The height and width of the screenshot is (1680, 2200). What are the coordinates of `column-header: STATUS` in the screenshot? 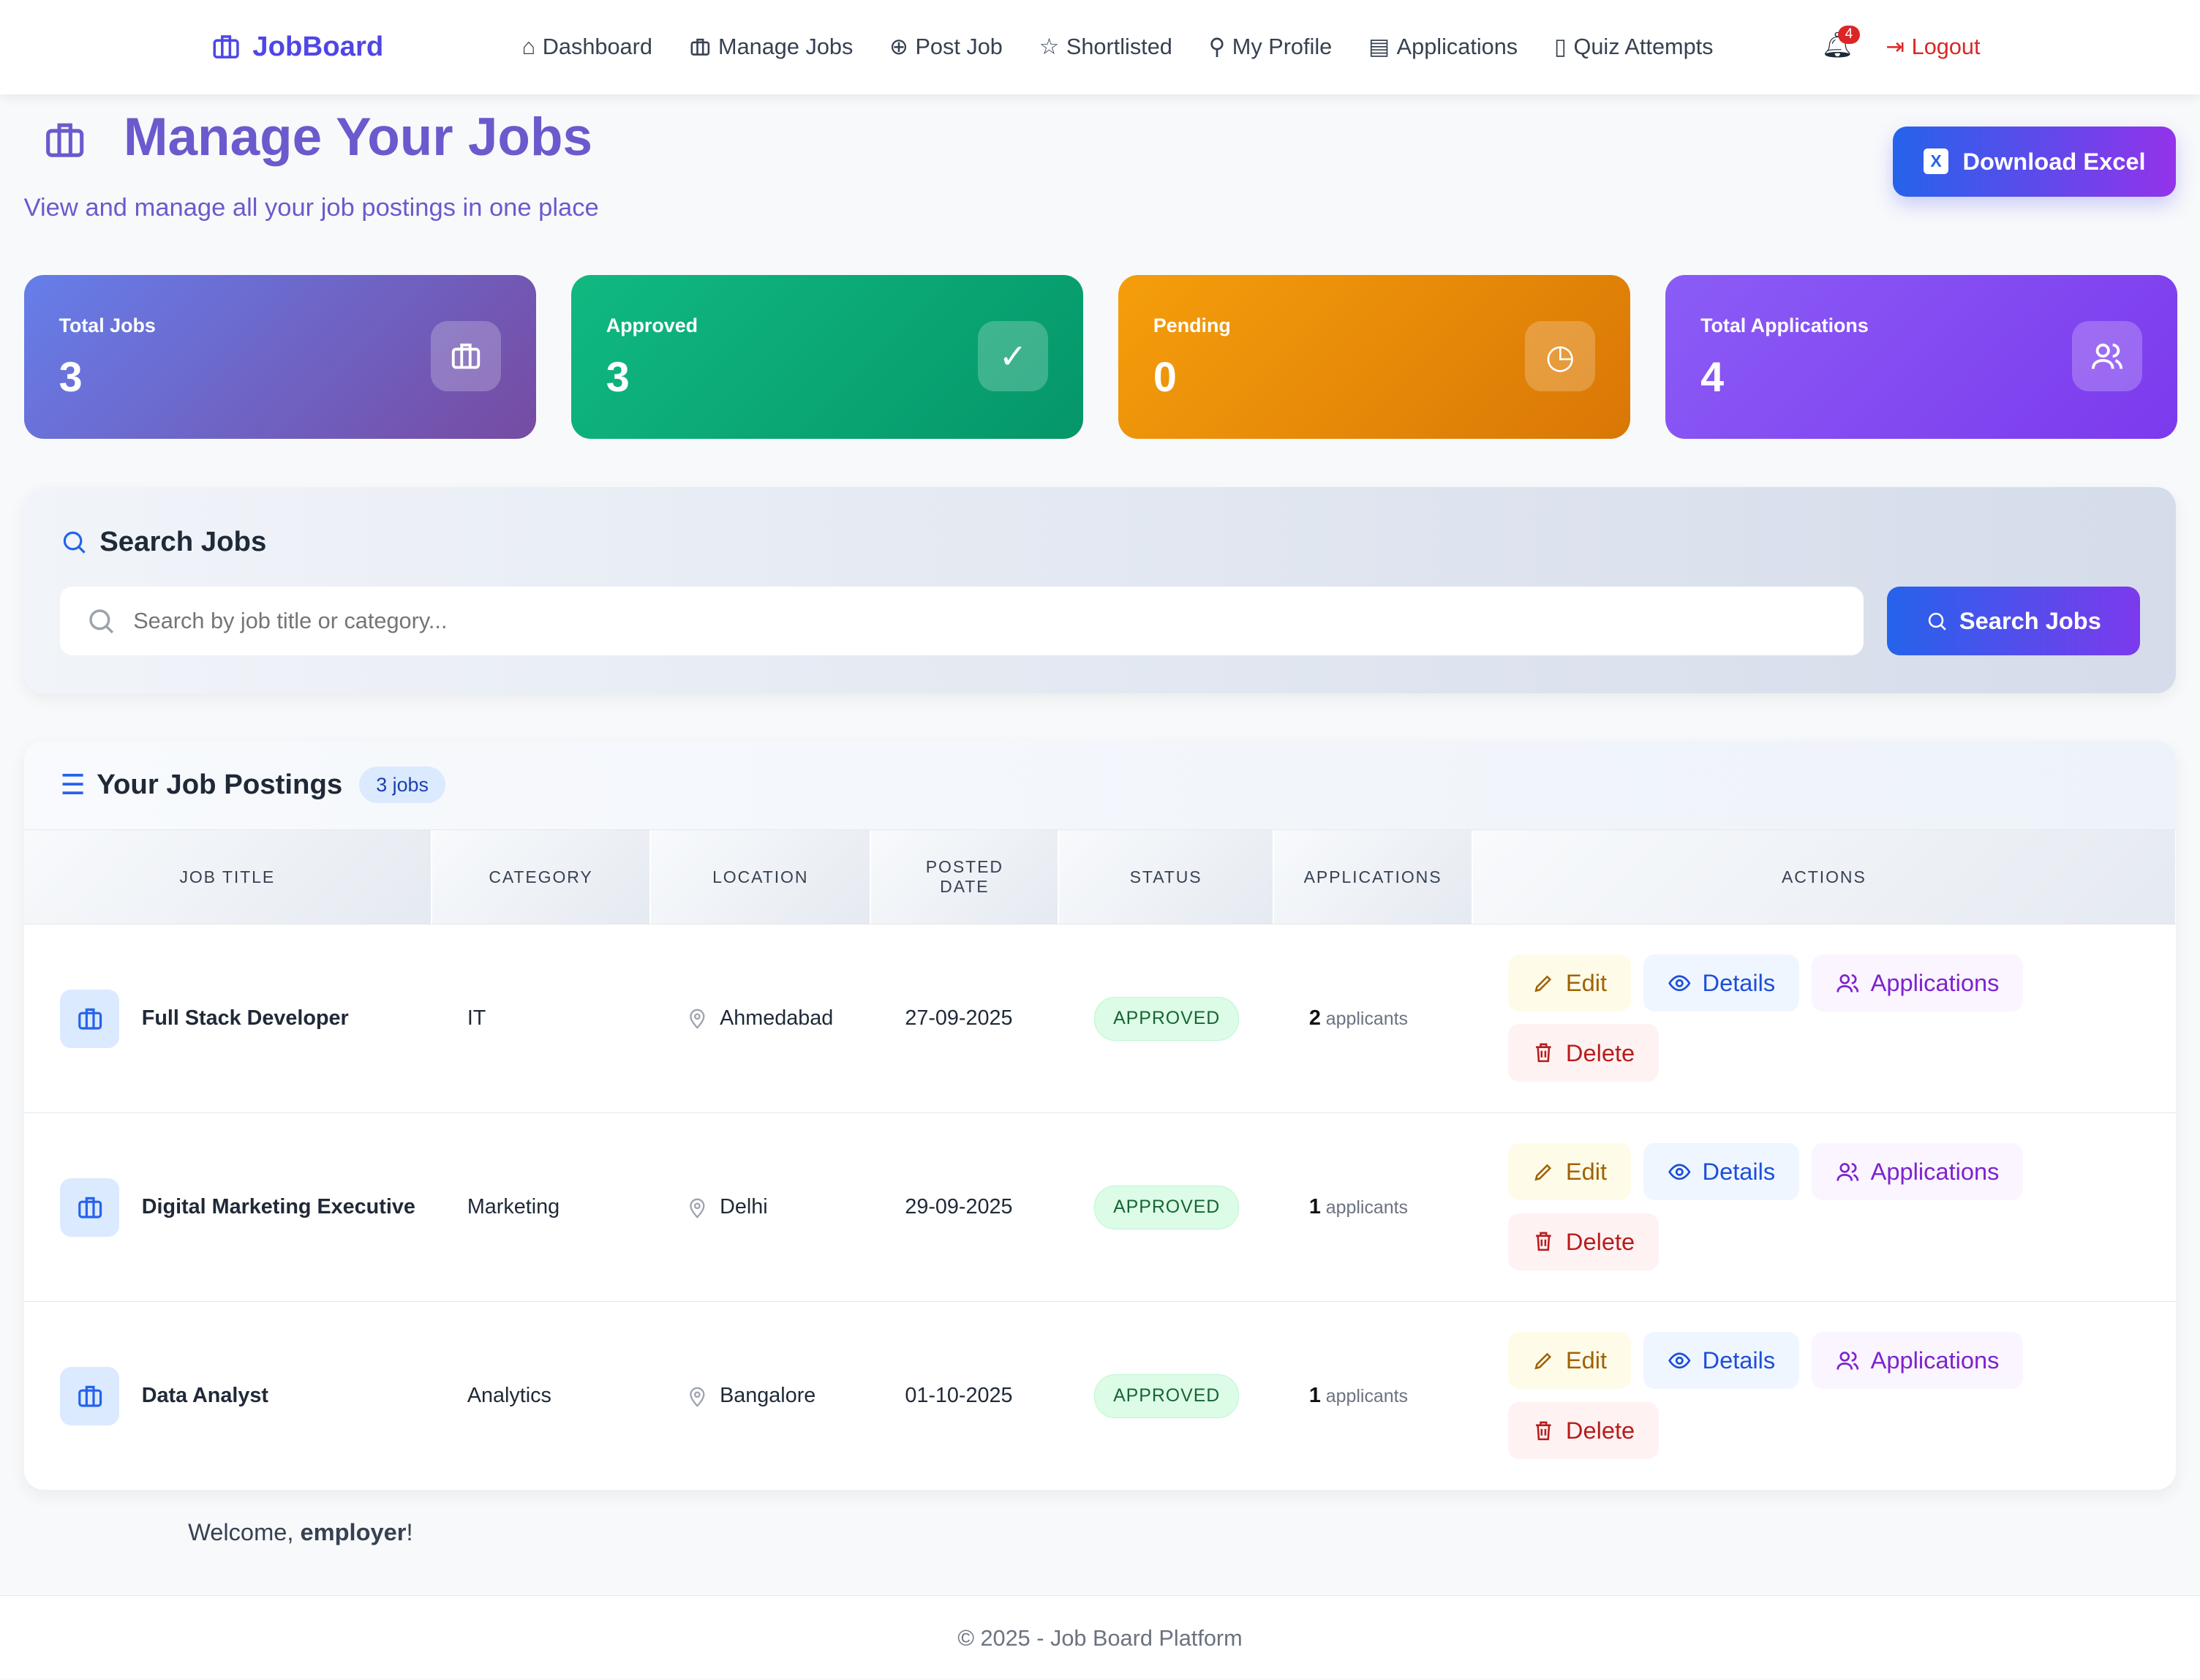 It's located at (1166, 877).